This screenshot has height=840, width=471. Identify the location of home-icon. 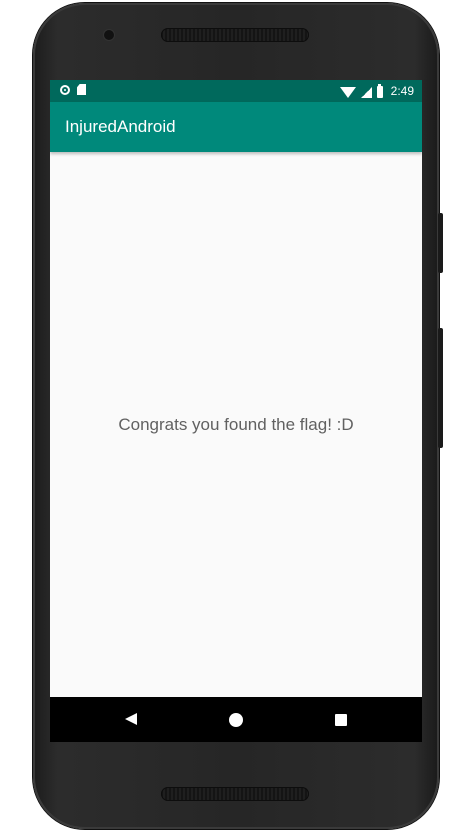
(236, 720).